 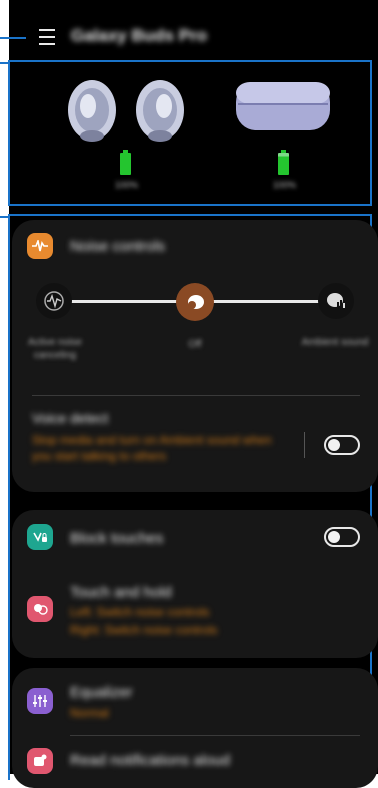 I want to click on notifications-icon, so click(x=40, y=761).